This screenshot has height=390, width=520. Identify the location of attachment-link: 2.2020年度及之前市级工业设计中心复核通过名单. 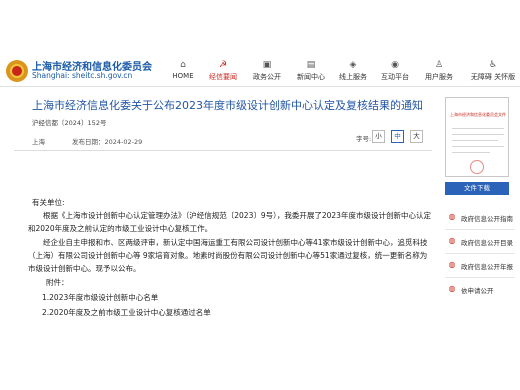
(126, 312).